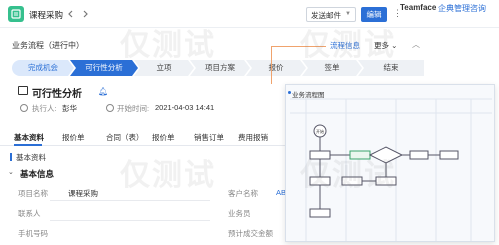 The height and width of the screenshot is (245, 499). I want to click on step-item: 结束, so click(391, 68).